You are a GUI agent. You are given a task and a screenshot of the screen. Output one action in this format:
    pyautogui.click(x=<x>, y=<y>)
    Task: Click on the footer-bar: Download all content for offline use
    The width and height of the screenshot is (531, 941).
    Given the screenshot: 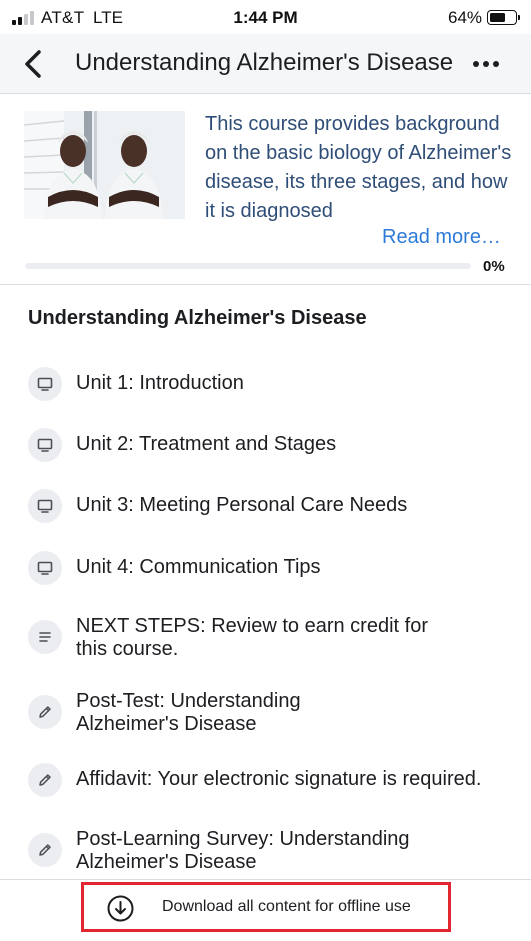 What is the action you would take?
    pyautogui.click(x=265, y=910)
    